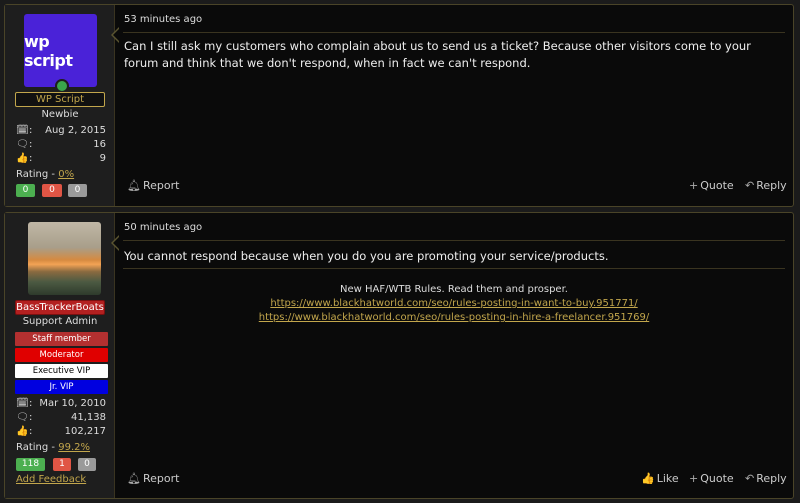 This screenshot has height=503, width=800. I want to click on rating-percent: 0%, so click(66, 174).